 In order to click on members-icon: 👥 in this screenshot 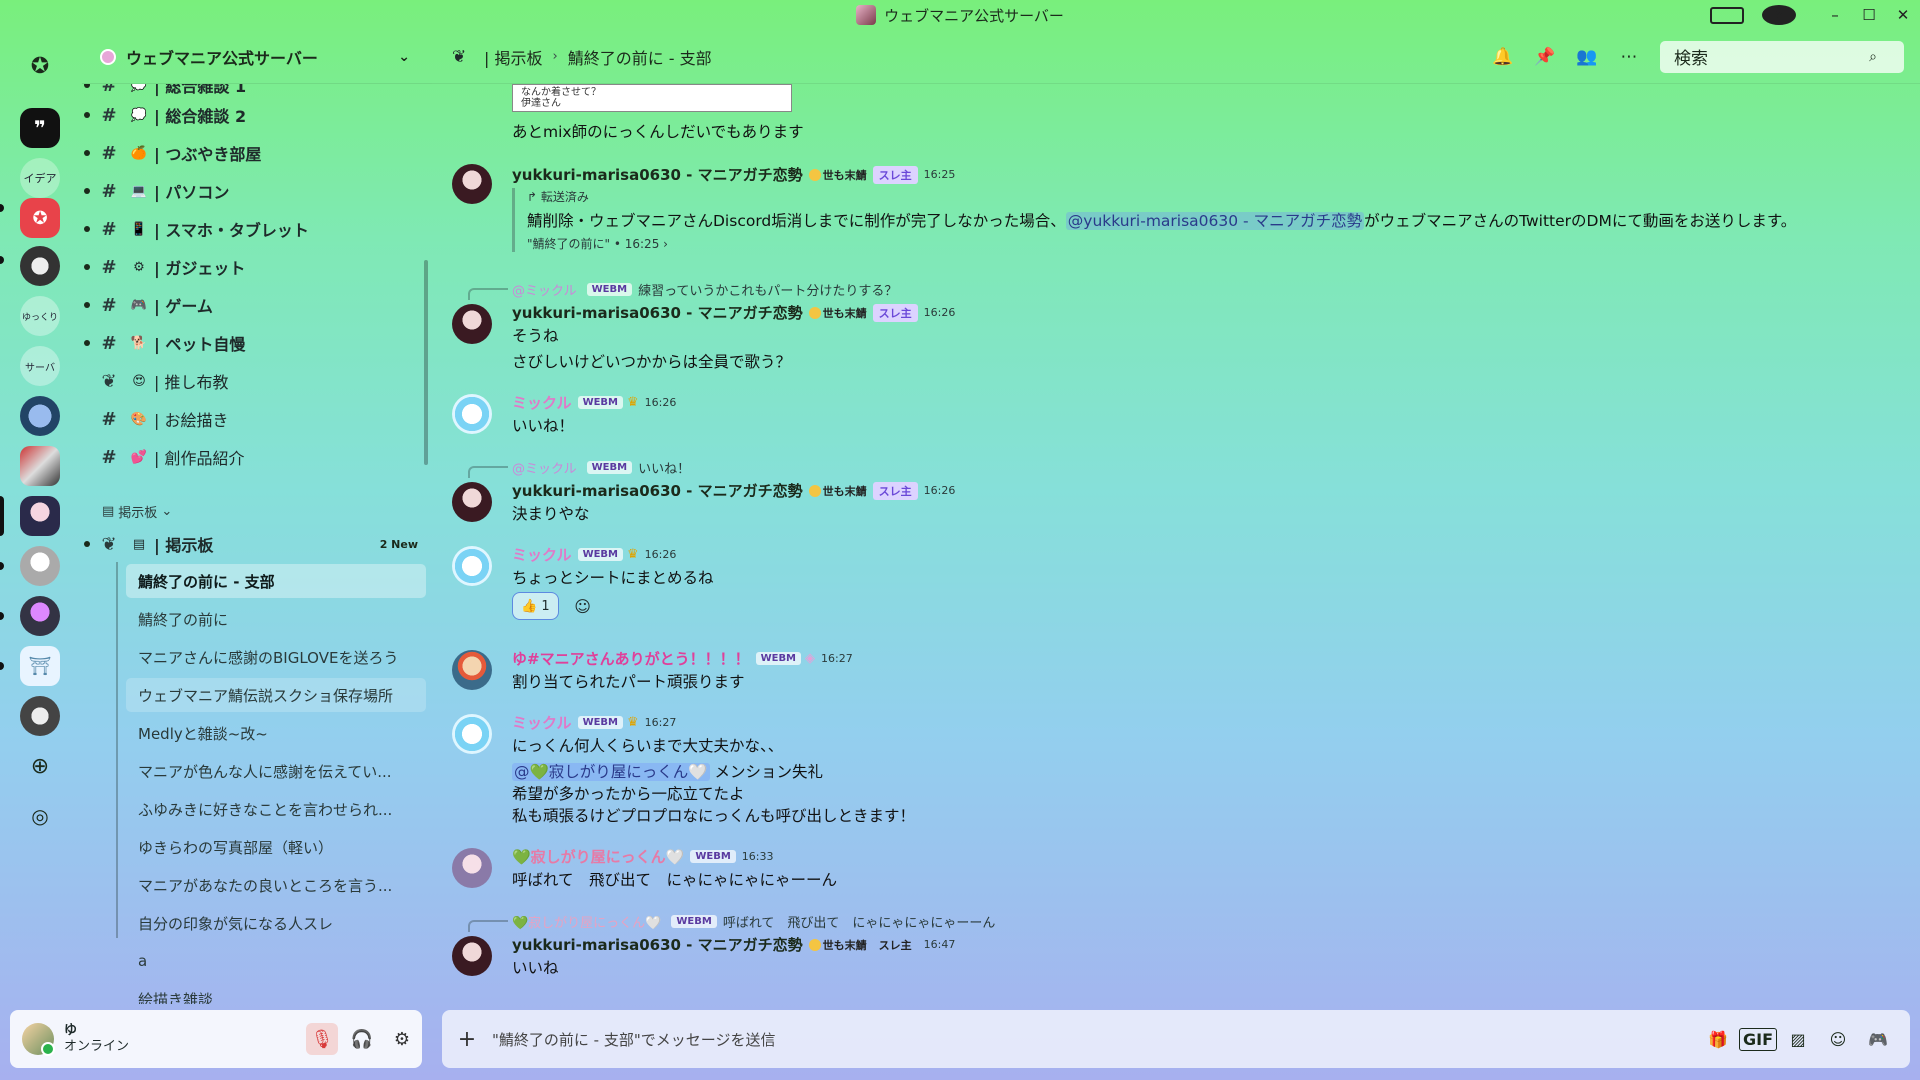, I will do `click(1587, 57)`.